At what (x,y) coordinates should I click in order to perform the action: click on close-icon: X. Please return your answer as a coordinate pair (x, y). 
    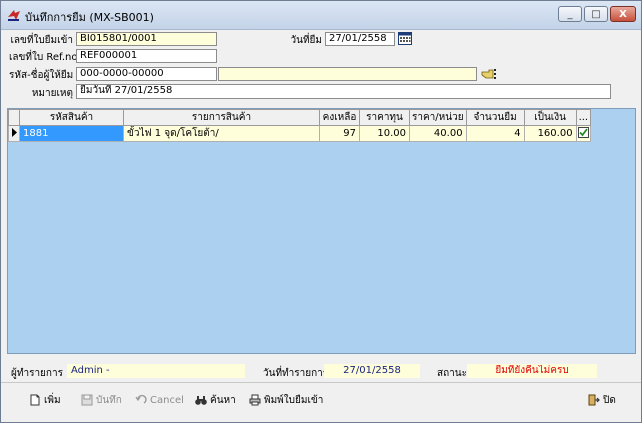
    Looking at the image, I should click on (623, 14).